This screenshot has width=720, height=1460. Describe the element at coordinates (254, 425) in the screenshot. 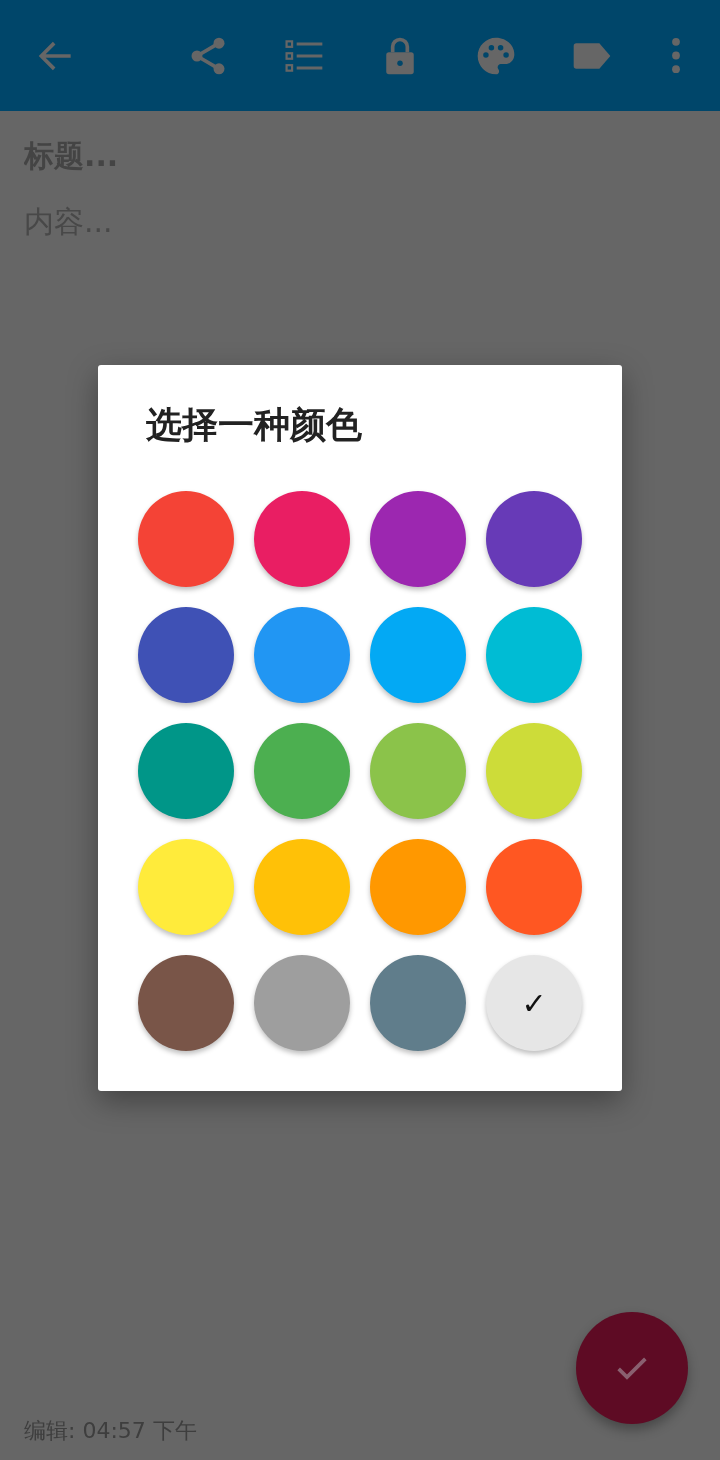

I see `dialog-title: 选择一种颜色` at that location.